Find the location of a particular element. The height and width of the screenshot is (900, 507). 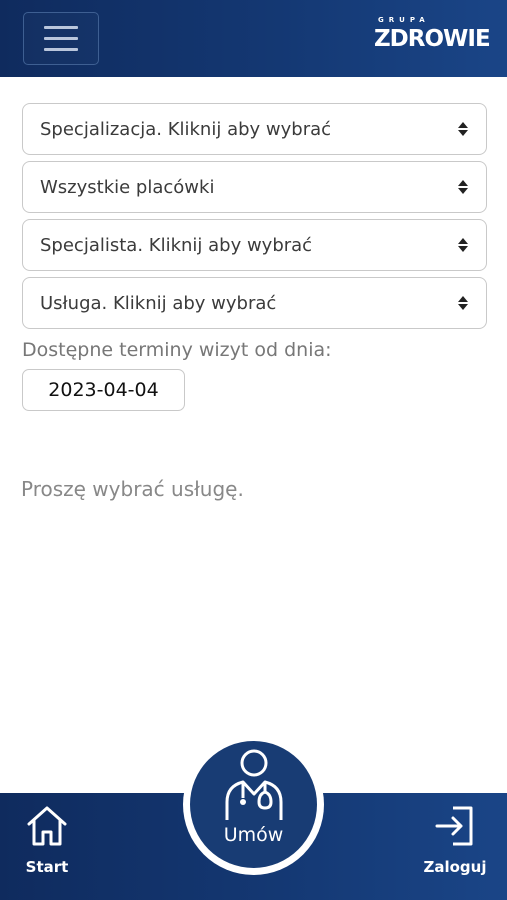

hamburger-menu-icon is located at coordinates (61, 27).